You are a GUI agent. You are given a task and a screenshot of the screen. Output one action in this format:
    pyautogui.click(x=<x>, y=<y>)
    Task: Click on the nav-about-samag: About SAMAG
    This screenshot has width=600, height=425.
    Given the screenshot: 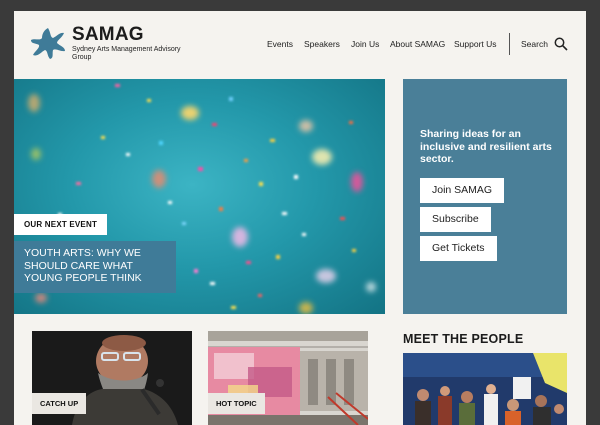 What is the action you would take?
    pyautogui.click(x=417, y=44)
    